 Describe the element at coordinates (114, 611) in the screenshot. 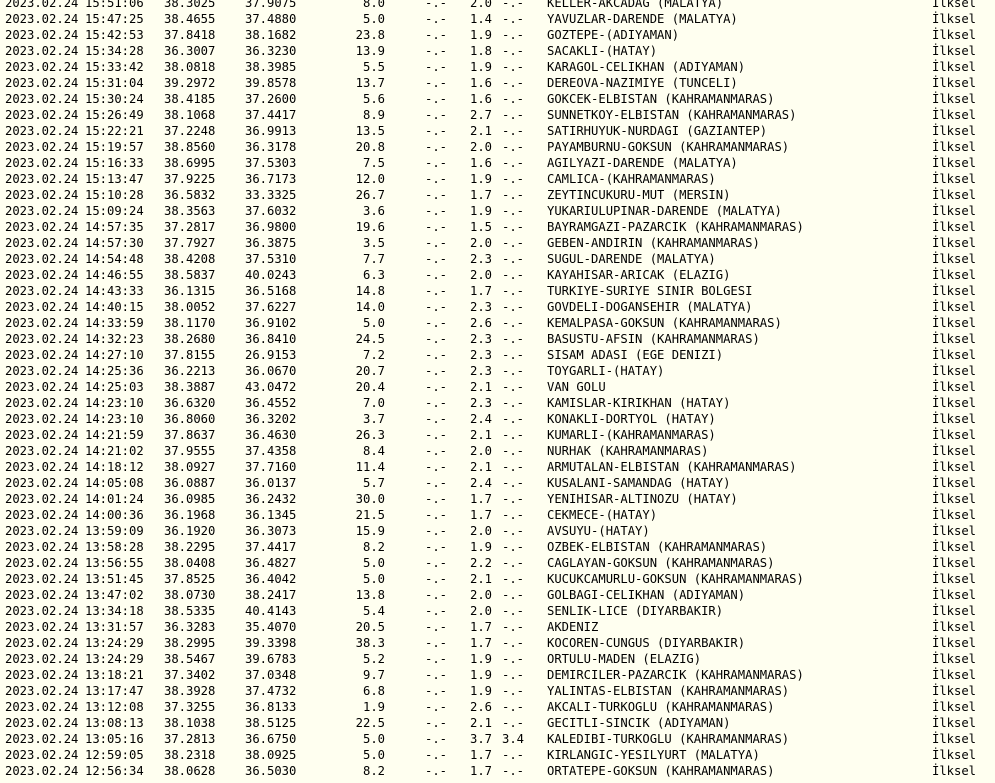

I see `event-time: 13:34:18` at that location.